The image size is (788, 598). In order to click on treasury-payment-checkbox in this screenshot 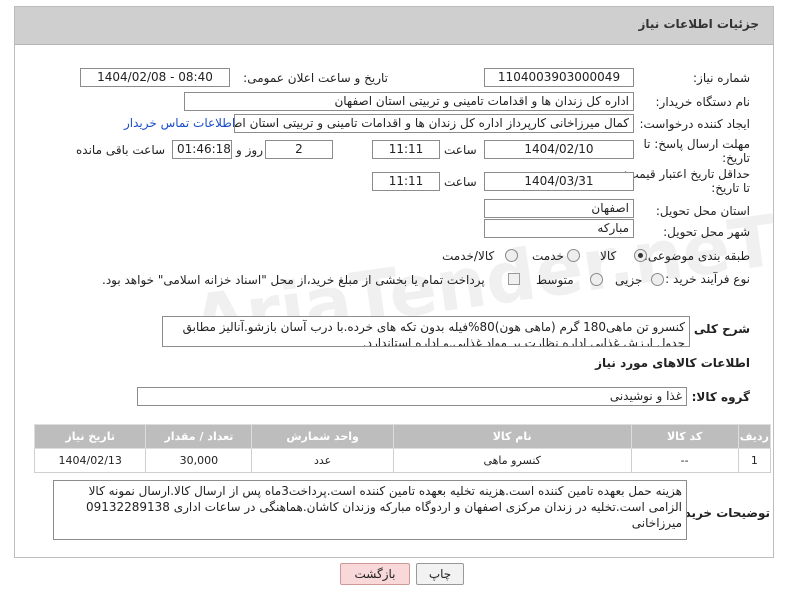, I will do `click(514, 279)`.